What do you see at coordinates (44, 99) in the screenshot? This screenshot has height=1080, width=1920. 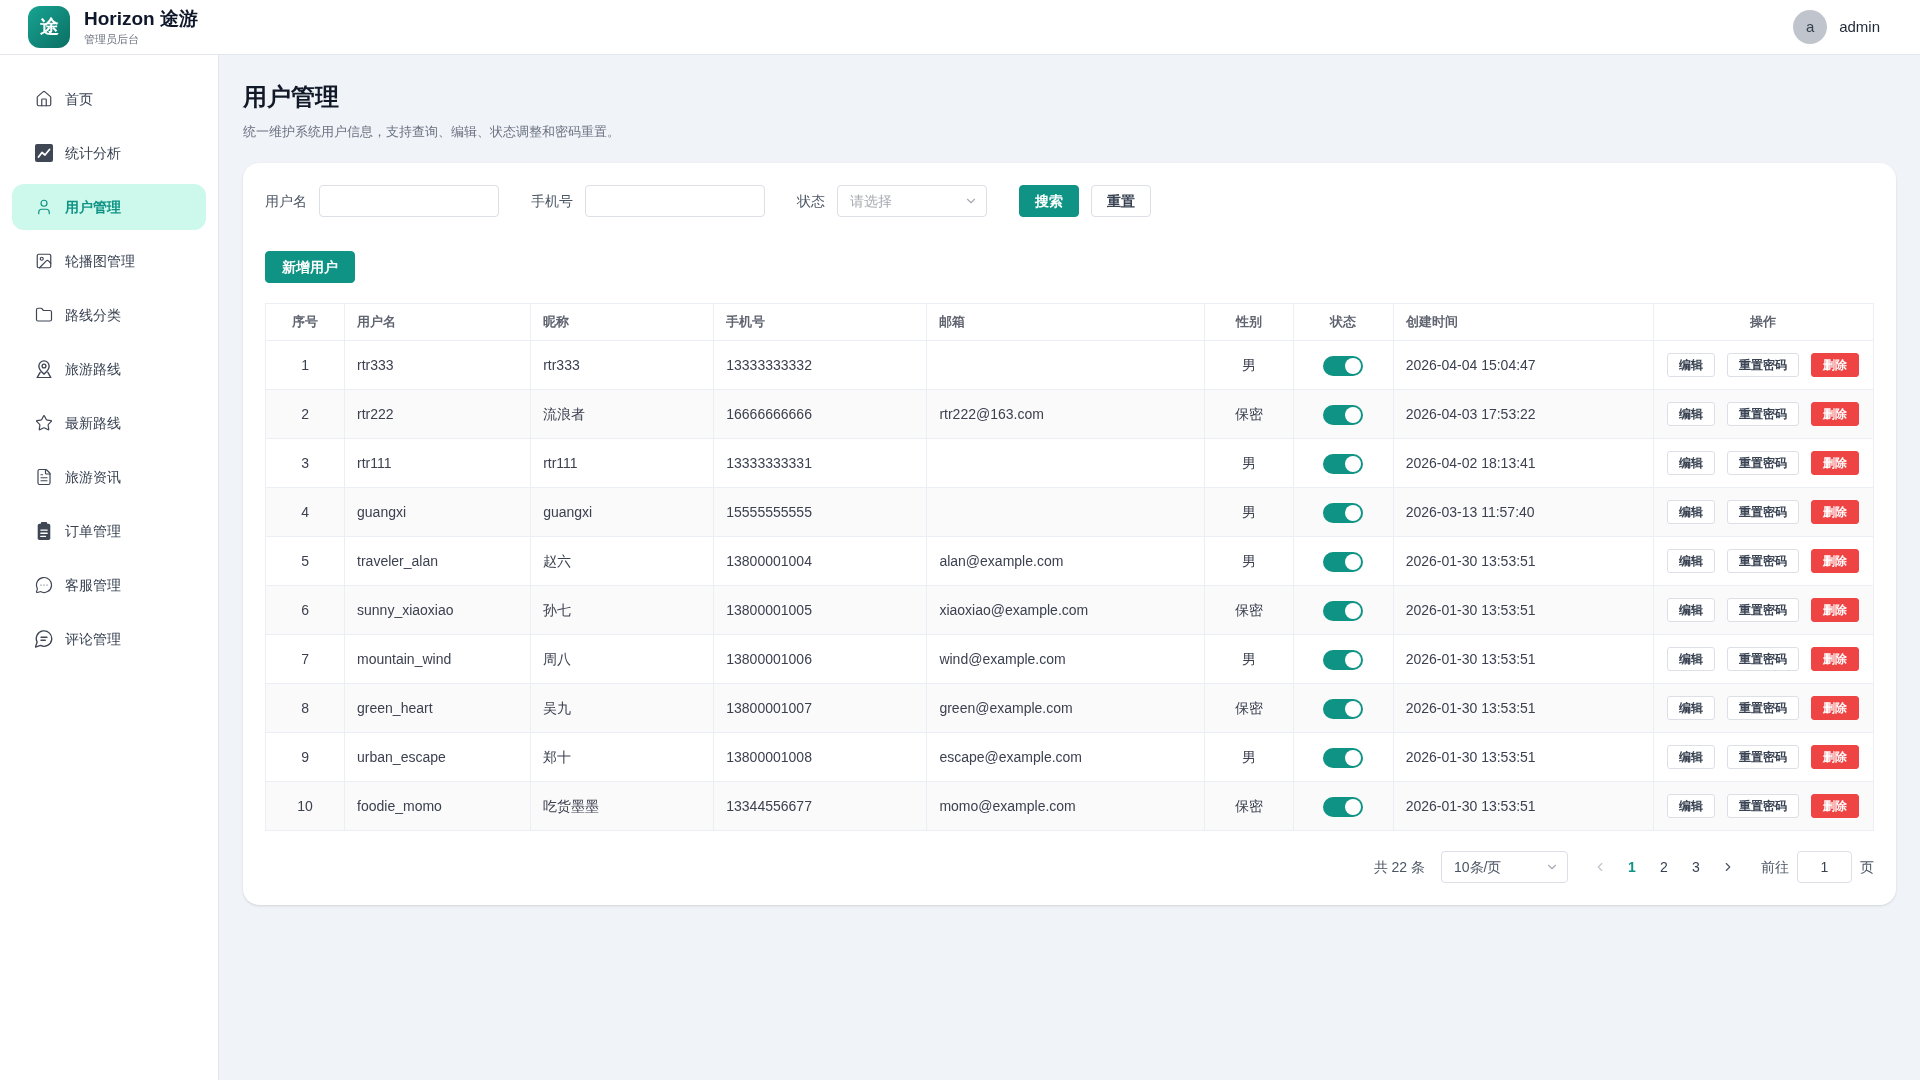 I see `home-icon` at bounding box center [44, 99].